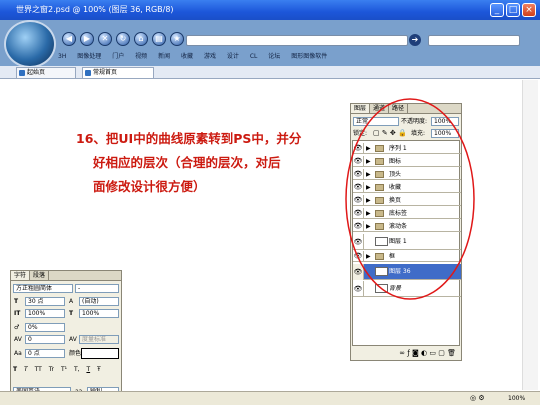 The width and height of the screenshot is (540, 405). Describe the element at coordinates (45, 301) in the screenshot. I see `font-size-field: 30 点` at that location.